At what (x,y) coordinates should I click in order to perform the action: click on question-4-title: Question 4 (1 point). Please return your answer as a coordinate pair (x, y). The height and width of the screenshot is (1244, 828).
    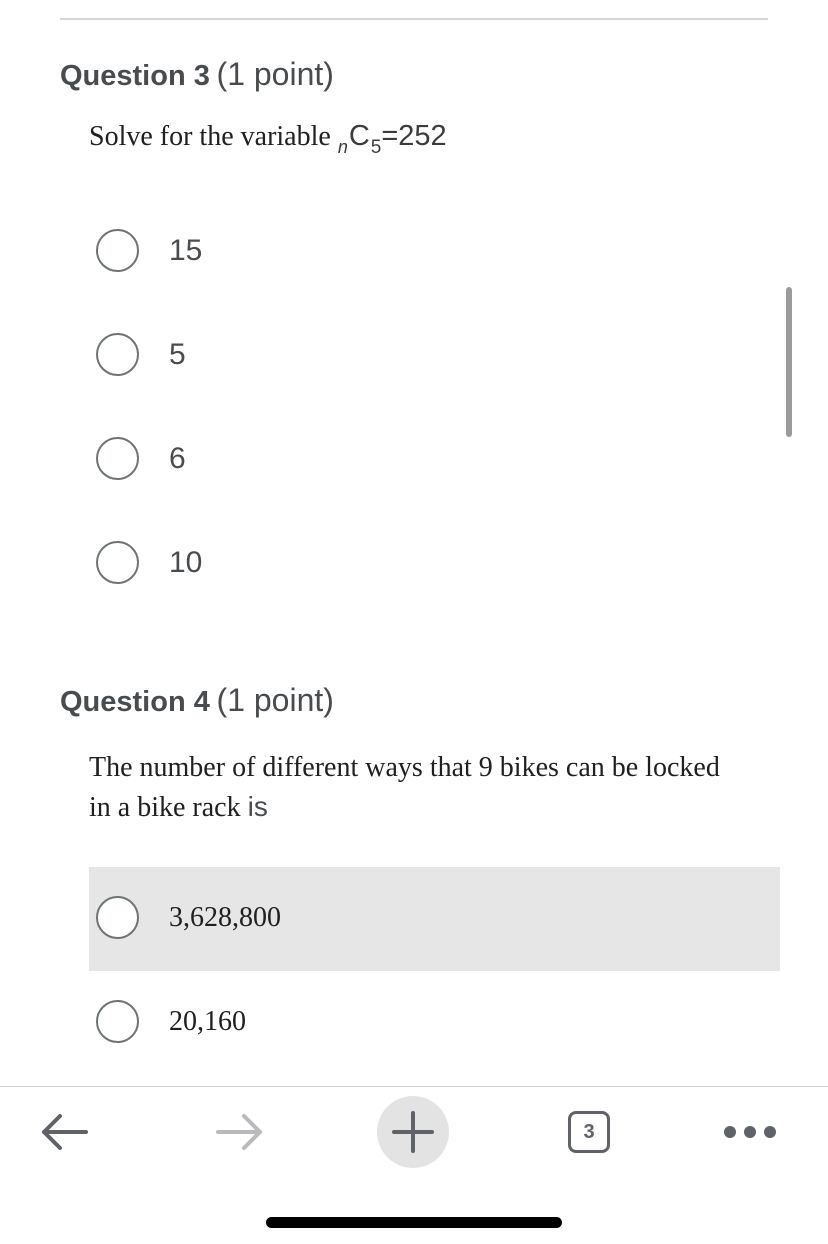
    Looking at the image, I should click on (197, 700).